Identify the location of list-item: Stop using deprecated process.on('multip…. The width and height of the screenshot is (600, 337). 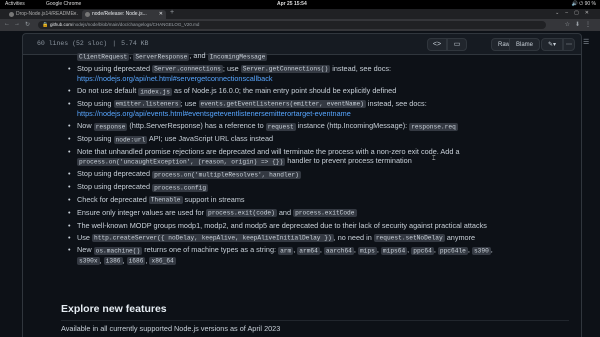
(325, 174).